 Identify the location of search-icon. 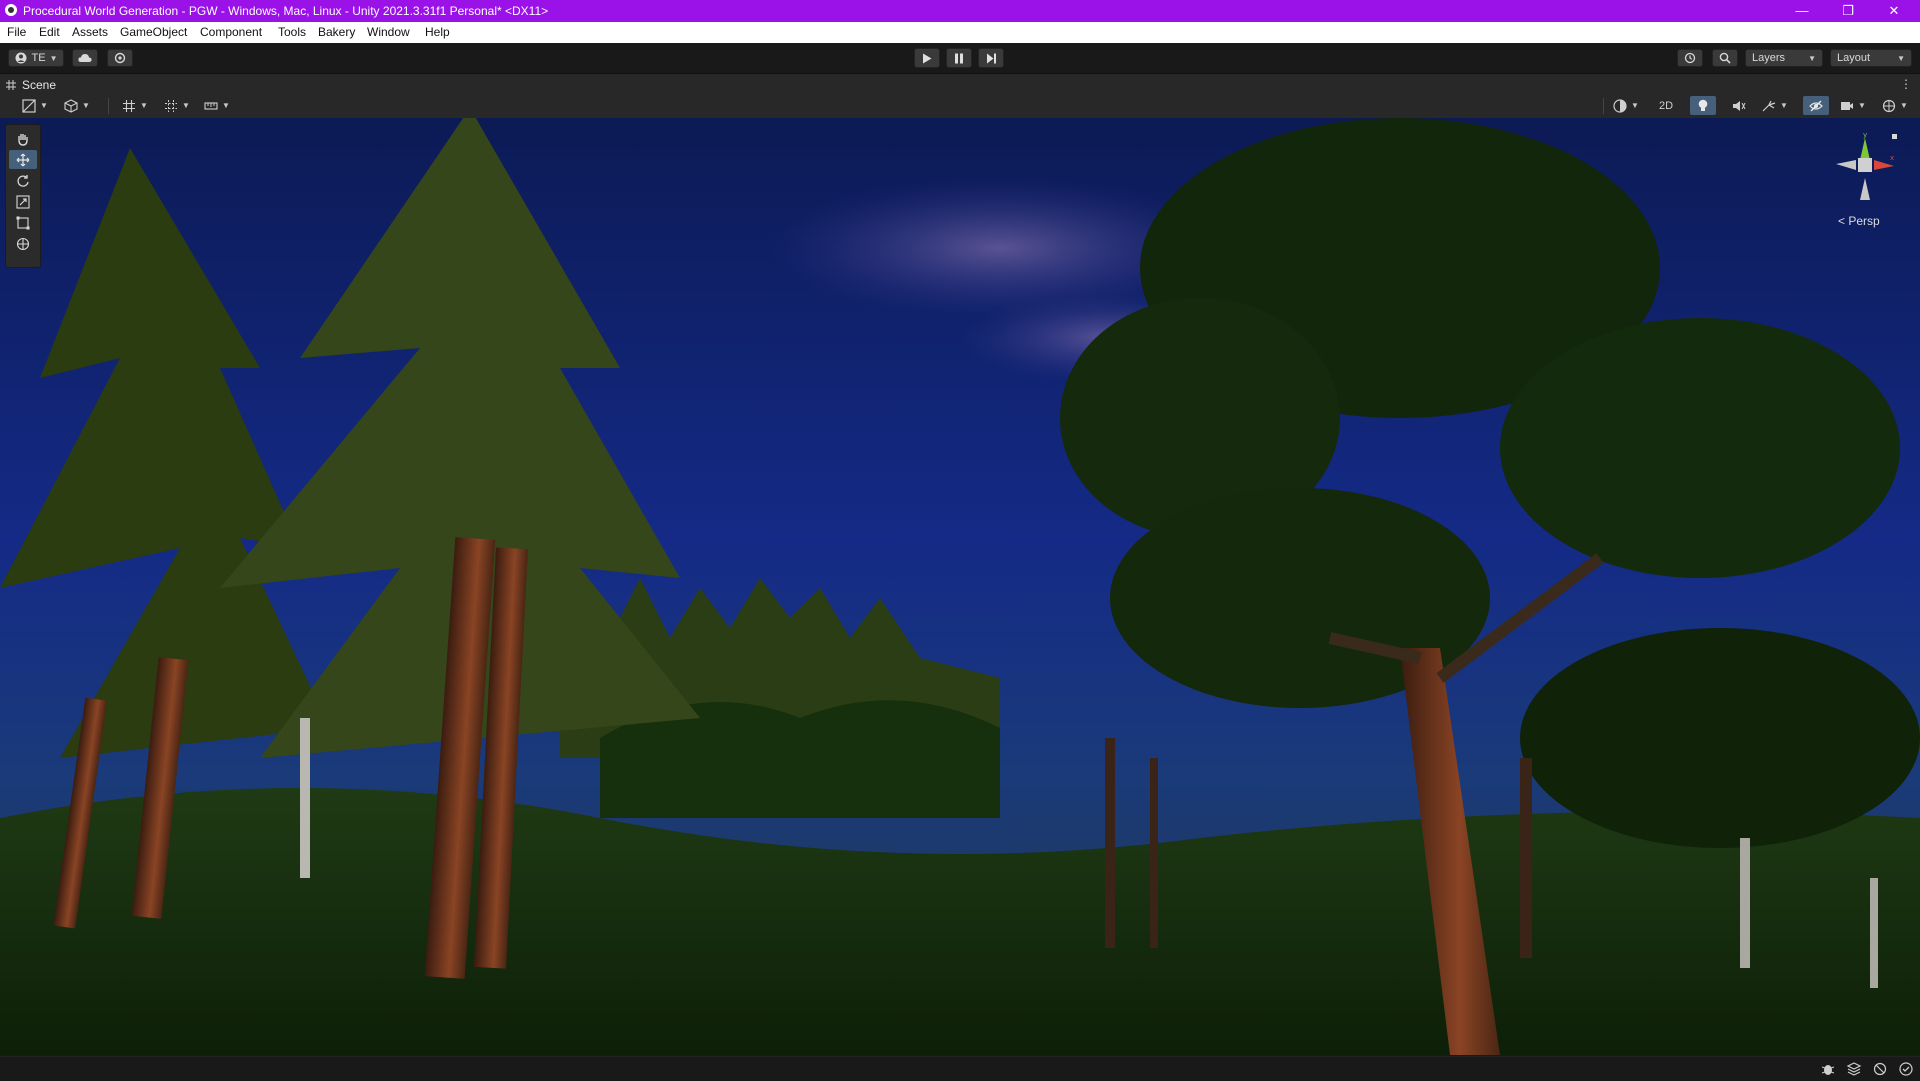
(1725, 58).